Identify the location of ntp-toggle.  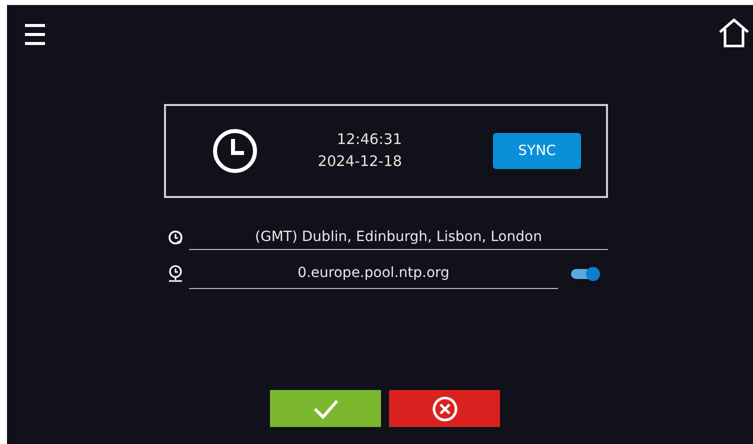
(586, 273).